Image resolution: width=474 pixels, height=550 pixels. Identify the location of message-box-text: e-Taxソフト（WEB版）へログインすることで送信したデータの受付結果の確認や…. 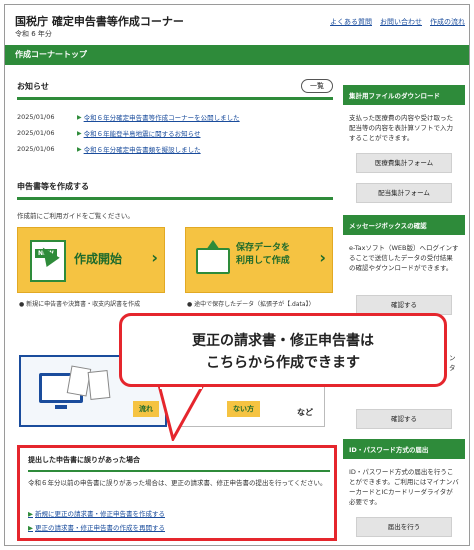
(404, 258).